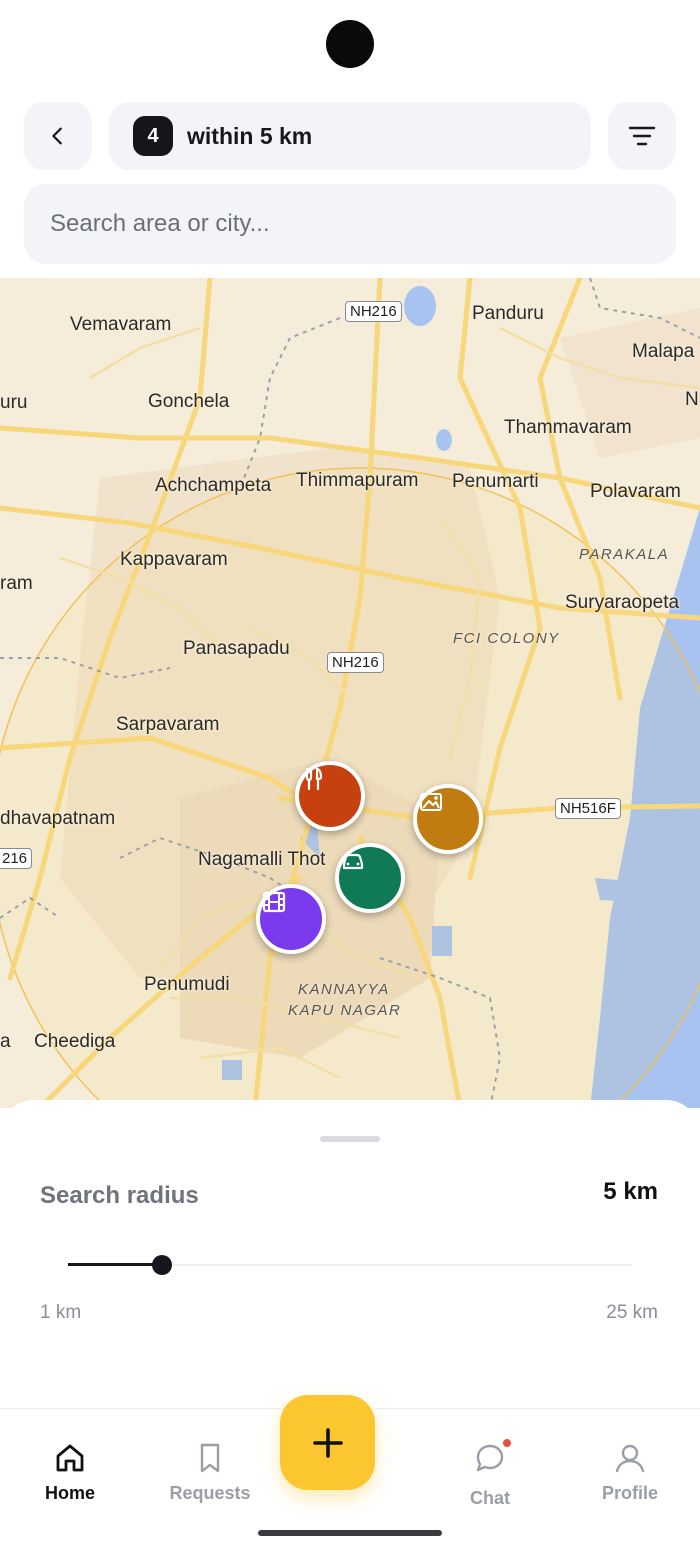  What do you see at coordinates (370, 878) in the screenshot?
I see `car-marker` at bounding box center [370, 878].